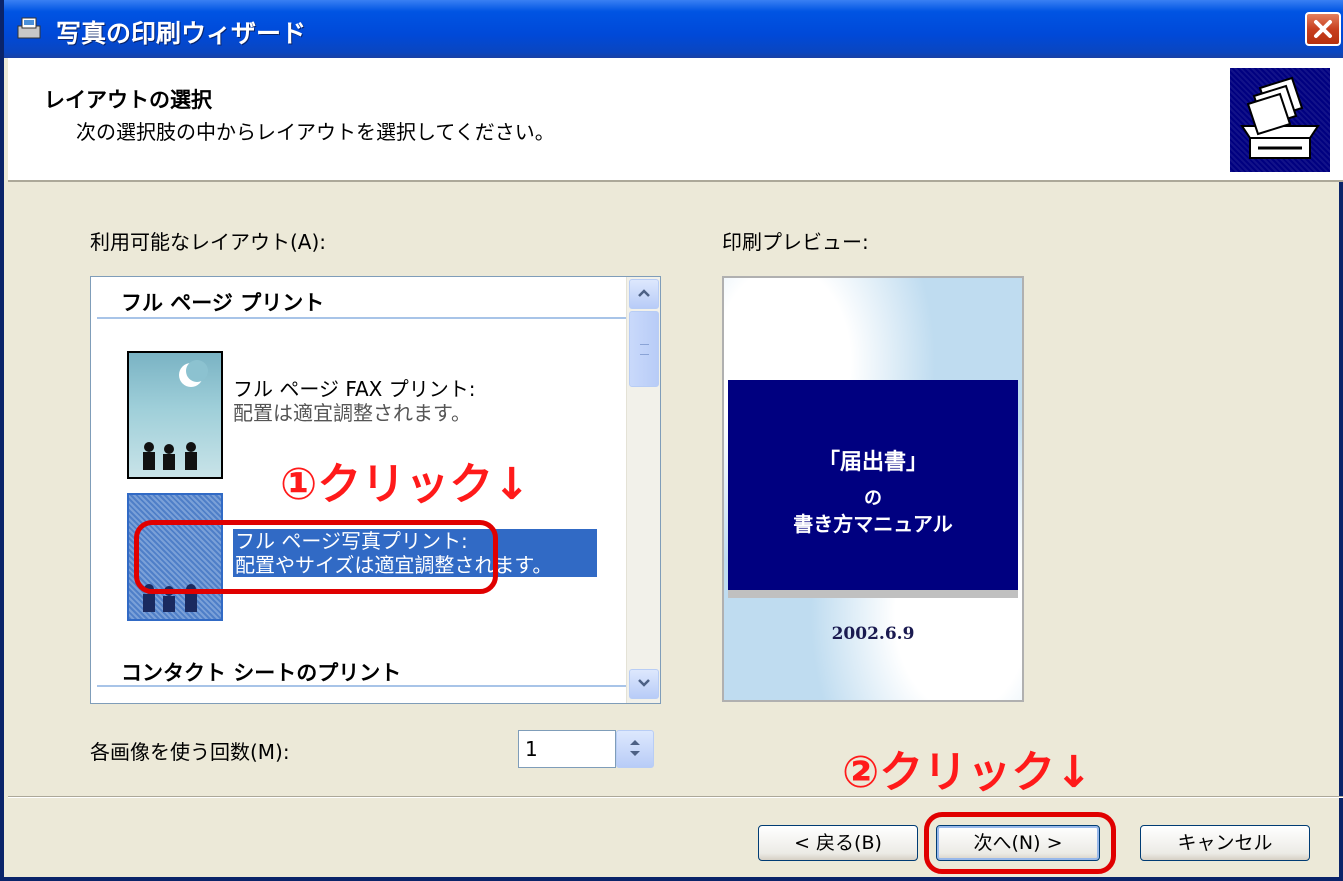 Image resolution: width=1343 pixels, height=881 pixels. What do you see at coordinates (181, 33) in the screenshot?
I see `window-title: 写真の印刷ウィザード` at bounding box center [181, 33].